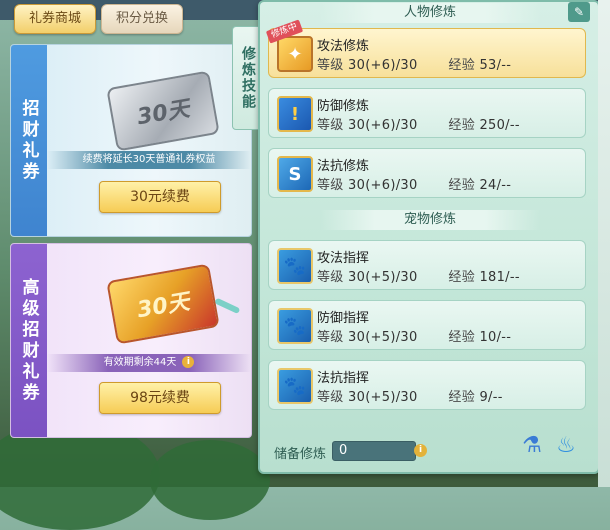  What do you see at coordinates (499, 125) in the screenshot?
I see `exp-value: 250/--` at bounding box center [499, 125].